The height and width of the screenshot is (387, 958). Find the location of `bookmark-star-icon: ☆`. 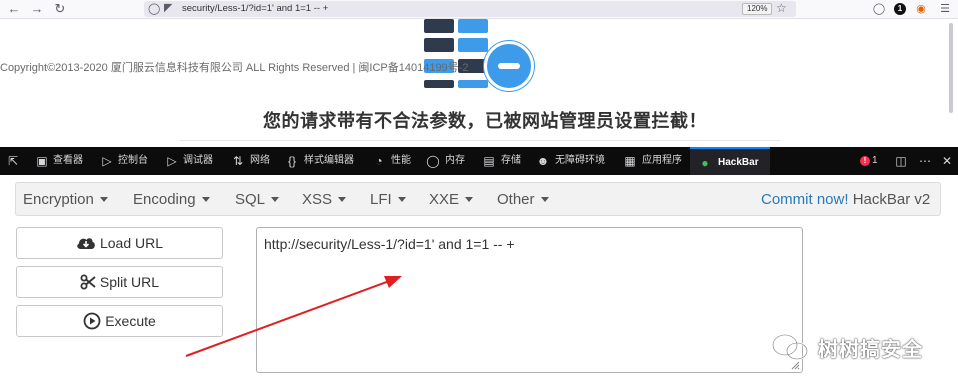

bookmark-star-icon: ☆ is located at coordinates (781, 8).